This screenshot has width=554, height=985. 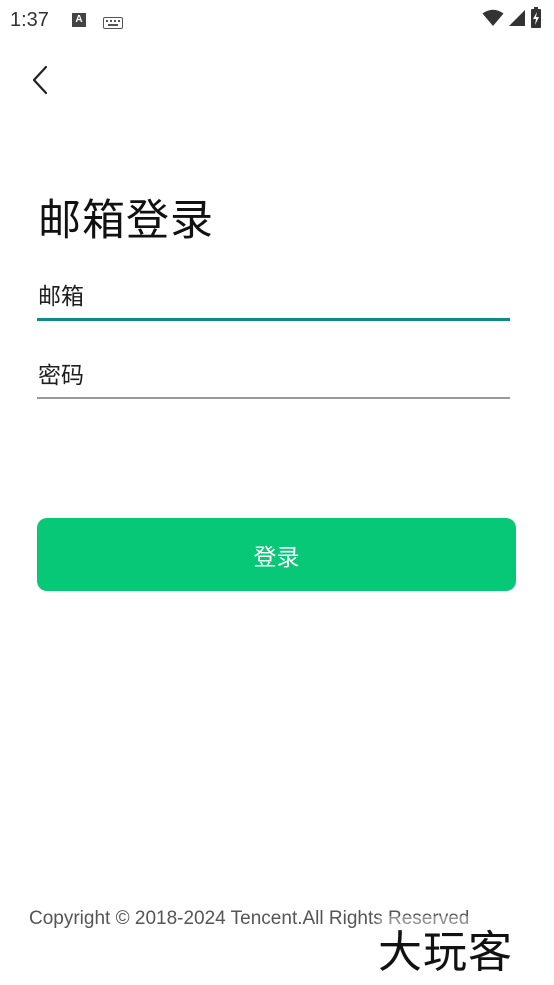 I want to click on back-button, so click(x=40, y=82).